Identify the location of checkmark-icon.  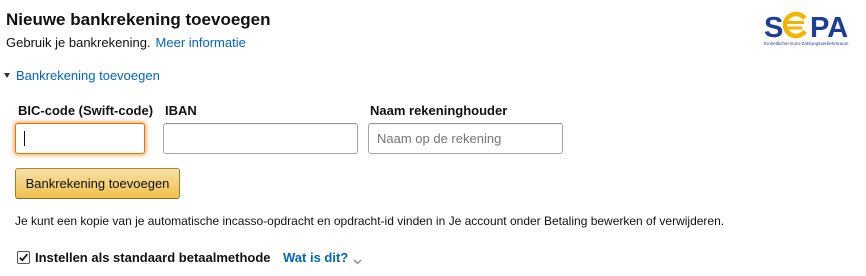
(23, 257).